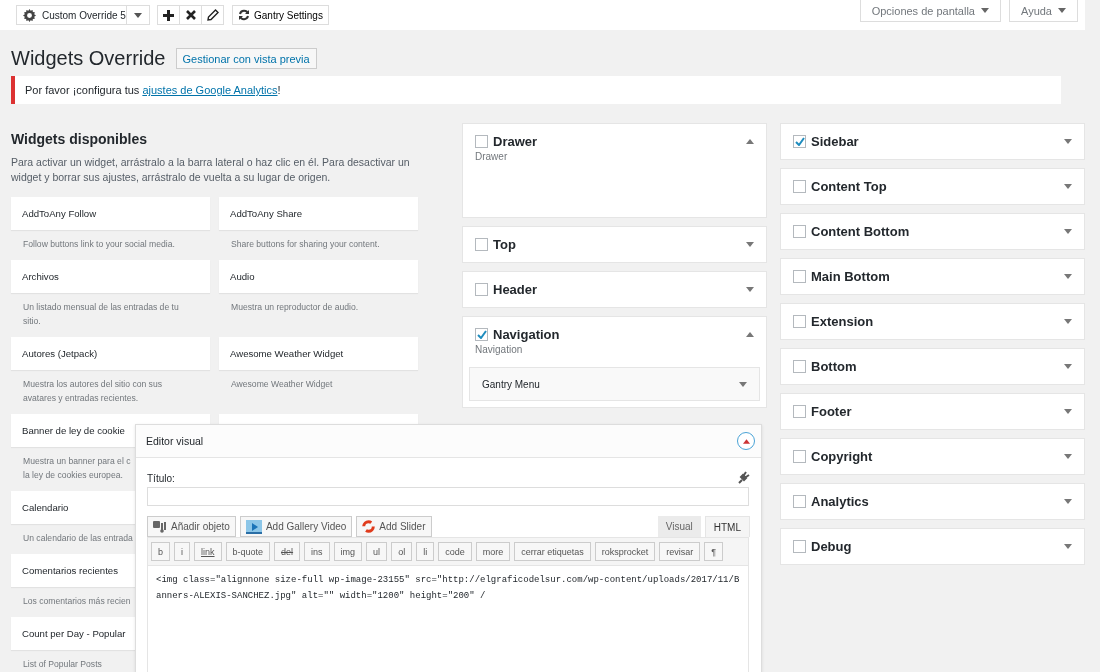 This screenshot has width=1100, height=672. Describe the element at coordinates (377, 551) in the screenshot. I see `quicktag-button: ul` at that location.